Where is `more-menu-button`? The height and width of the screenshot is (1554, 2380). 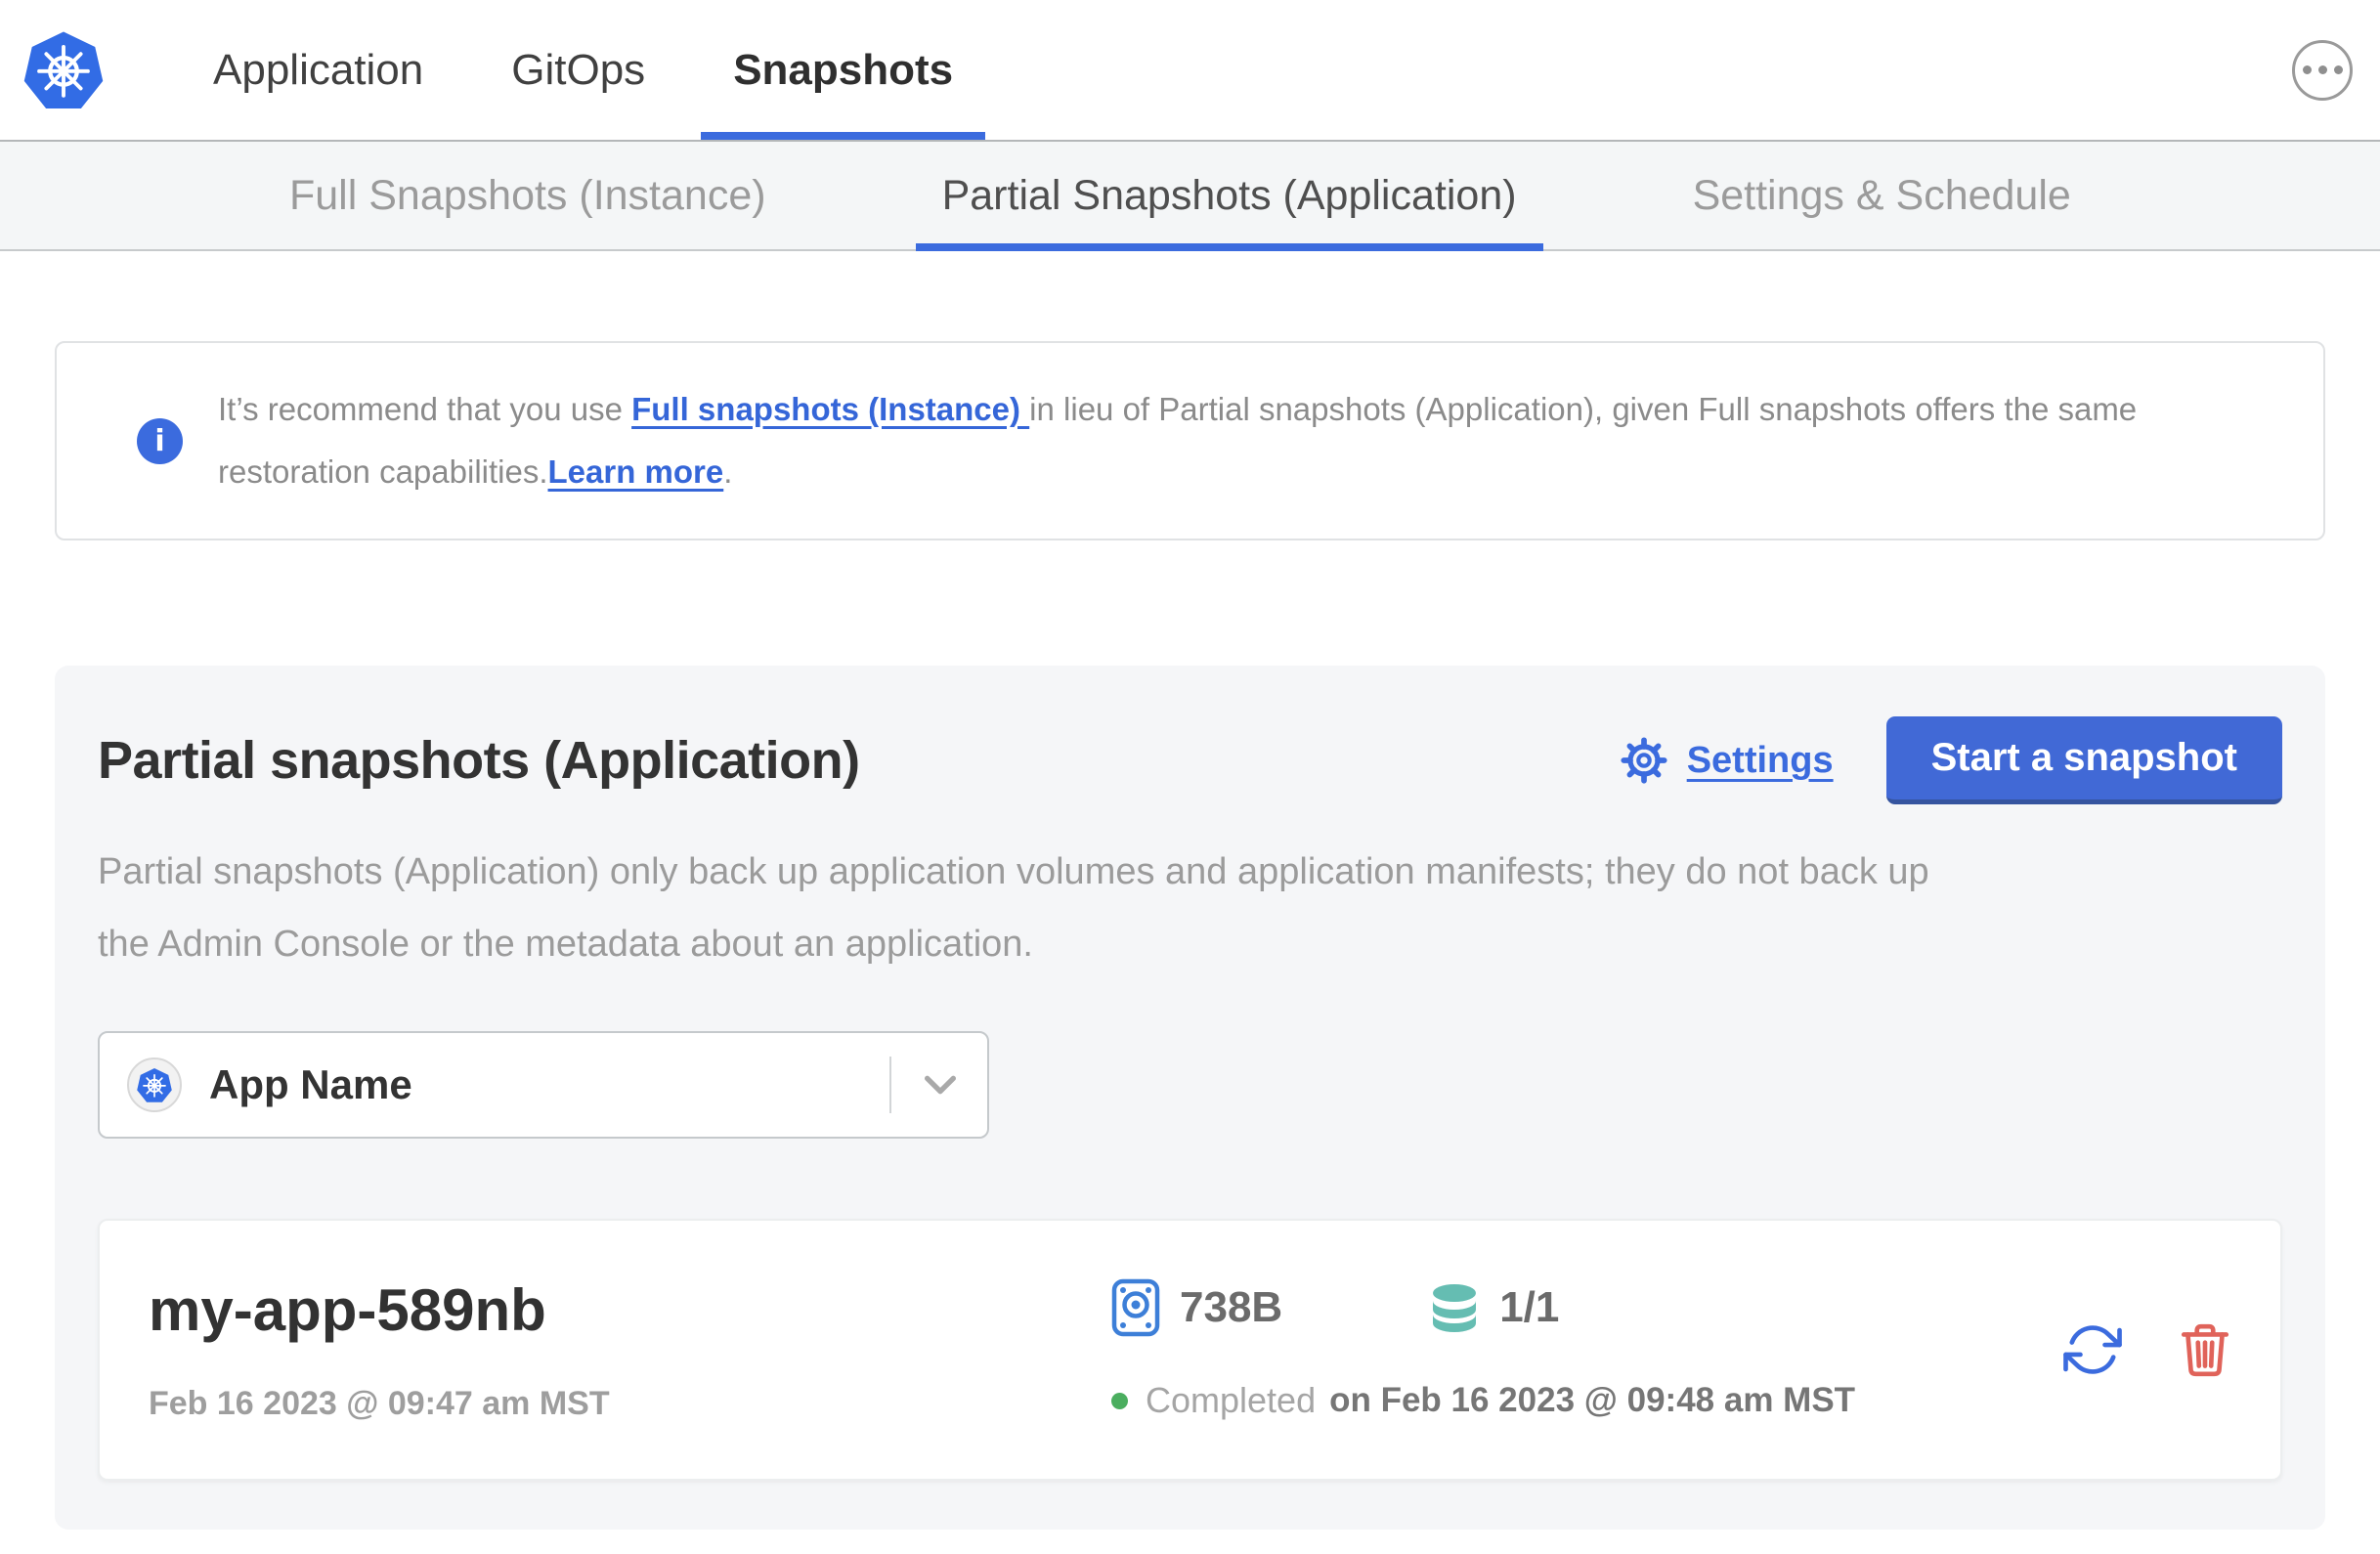 more-menu-button is located at coordinates (2322, 70).